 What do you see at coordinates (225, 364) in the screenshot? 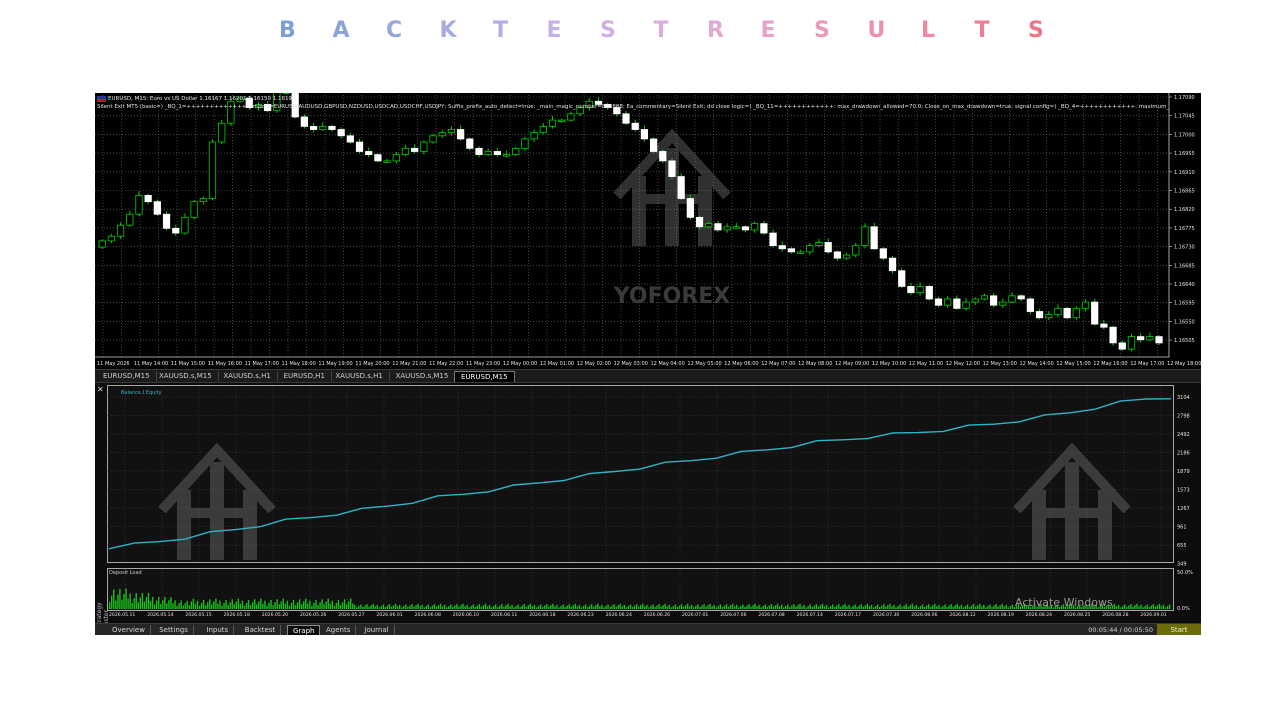
I see `time-tick-label: 11 May 16:00` at bounding box center [225, 364].